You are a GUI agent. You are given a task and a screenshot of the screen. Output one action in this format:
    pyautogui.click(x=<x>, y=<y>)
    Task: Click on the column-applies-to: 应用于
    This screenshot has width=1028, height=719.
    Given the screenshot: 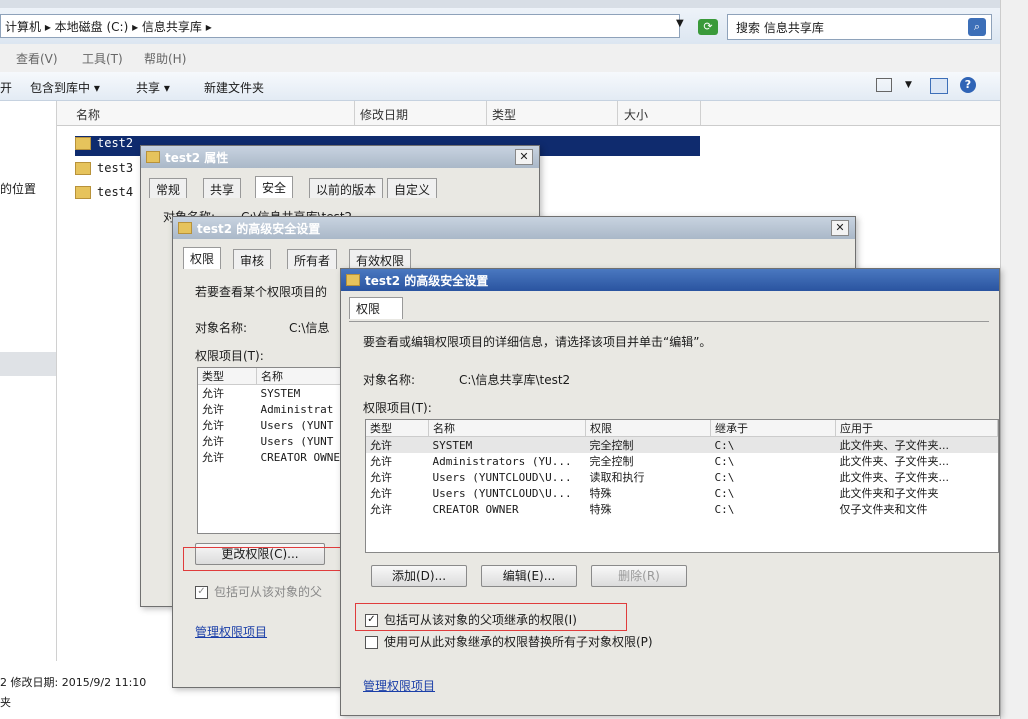 What is the action you would take?
    pyautogui.click(x=916, y=428)
    